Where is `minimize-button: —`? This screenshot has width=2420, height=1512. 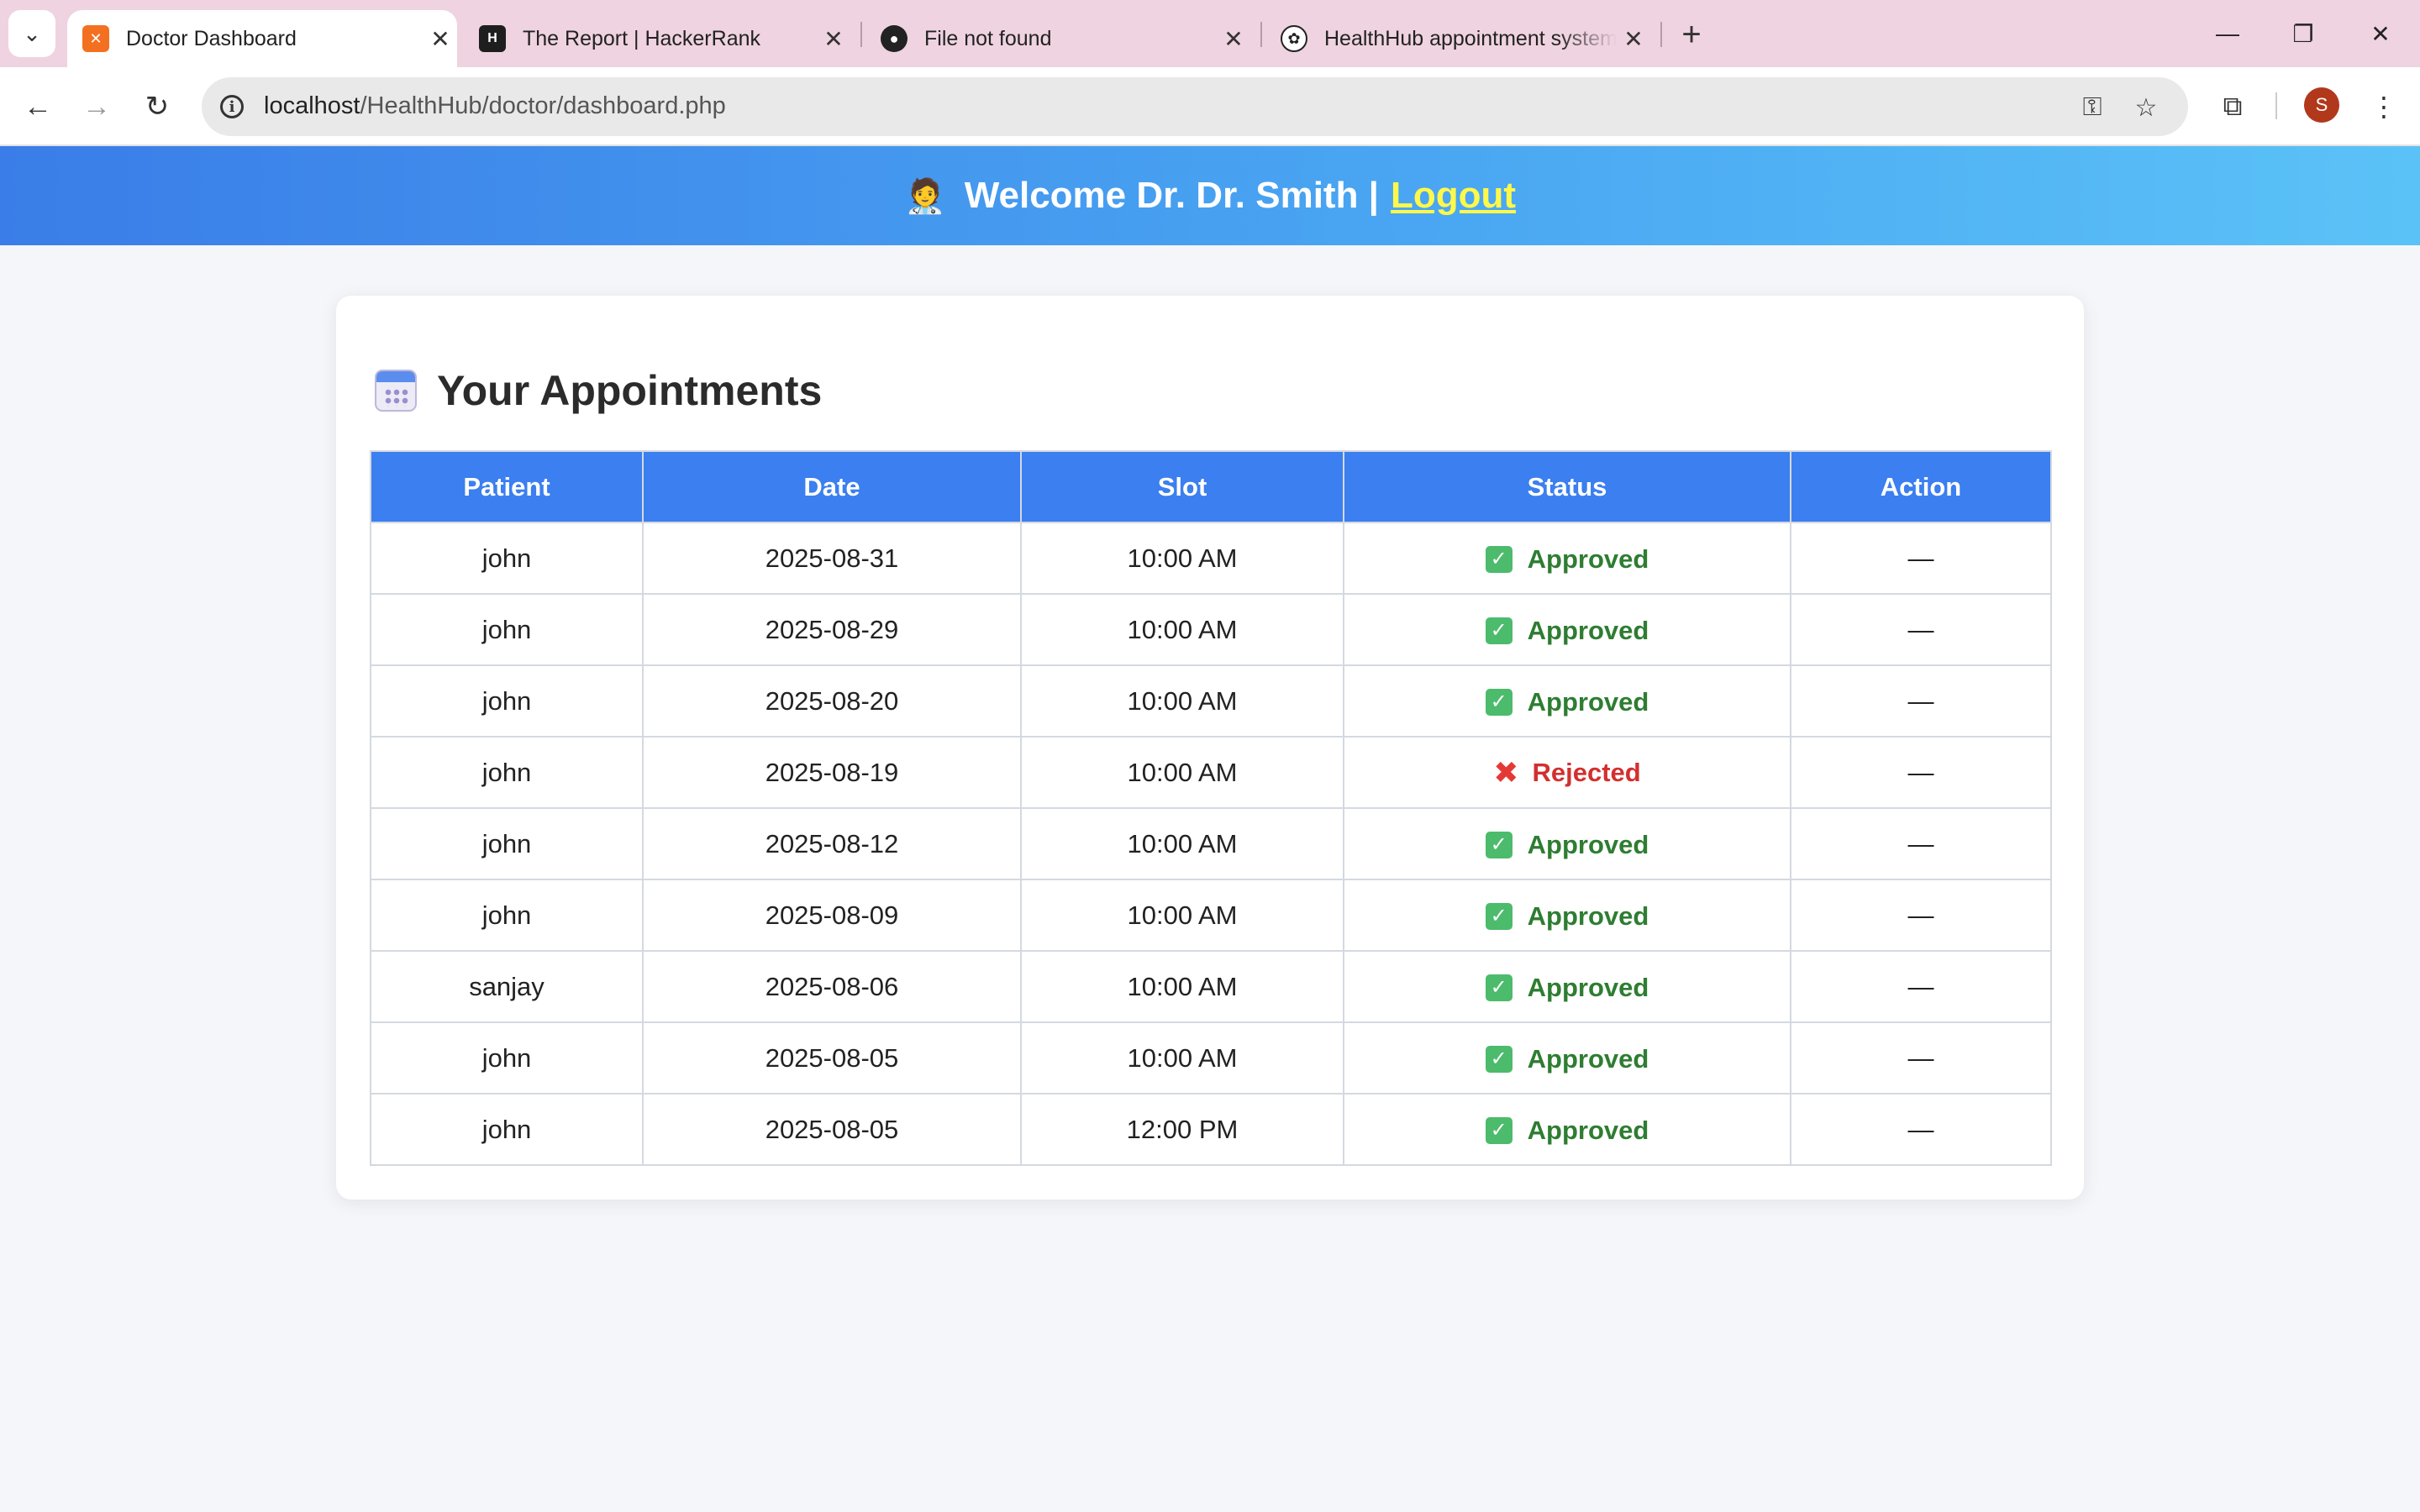 minimize-button: — is located at coordinates (2227, 33).